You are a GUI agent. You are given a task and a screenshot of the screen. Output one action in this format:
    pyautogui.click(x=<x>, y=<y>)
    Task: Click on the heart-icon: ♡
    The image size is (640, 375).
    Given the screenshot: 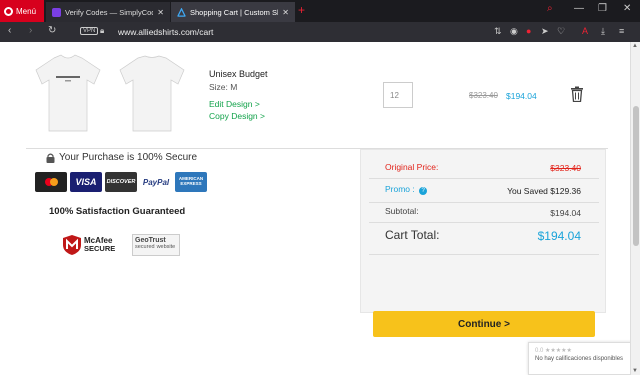 What is the action you would take?
    pyautogui.click(x=561, y=31)
    